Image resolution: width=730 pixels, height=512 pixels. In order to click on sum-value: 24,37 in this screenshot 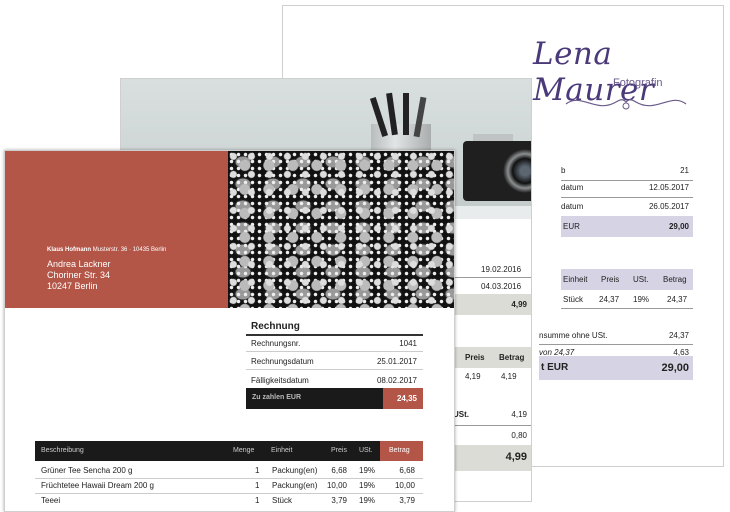, I will do `click(678, 335)`.